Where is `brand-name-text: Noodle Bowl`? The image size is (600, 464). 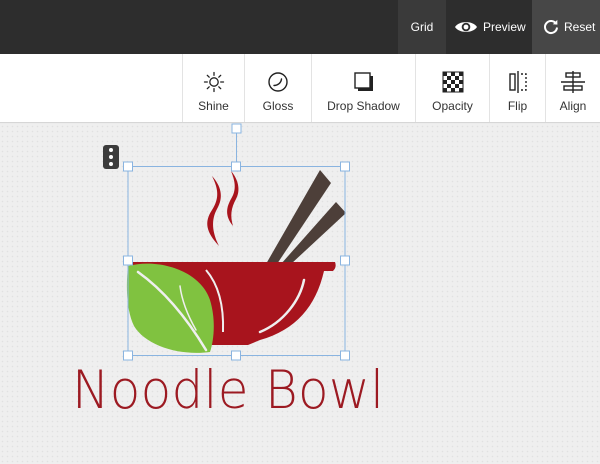
brand-name-text: Noodle Bowl is located at coordinates (237, 390).